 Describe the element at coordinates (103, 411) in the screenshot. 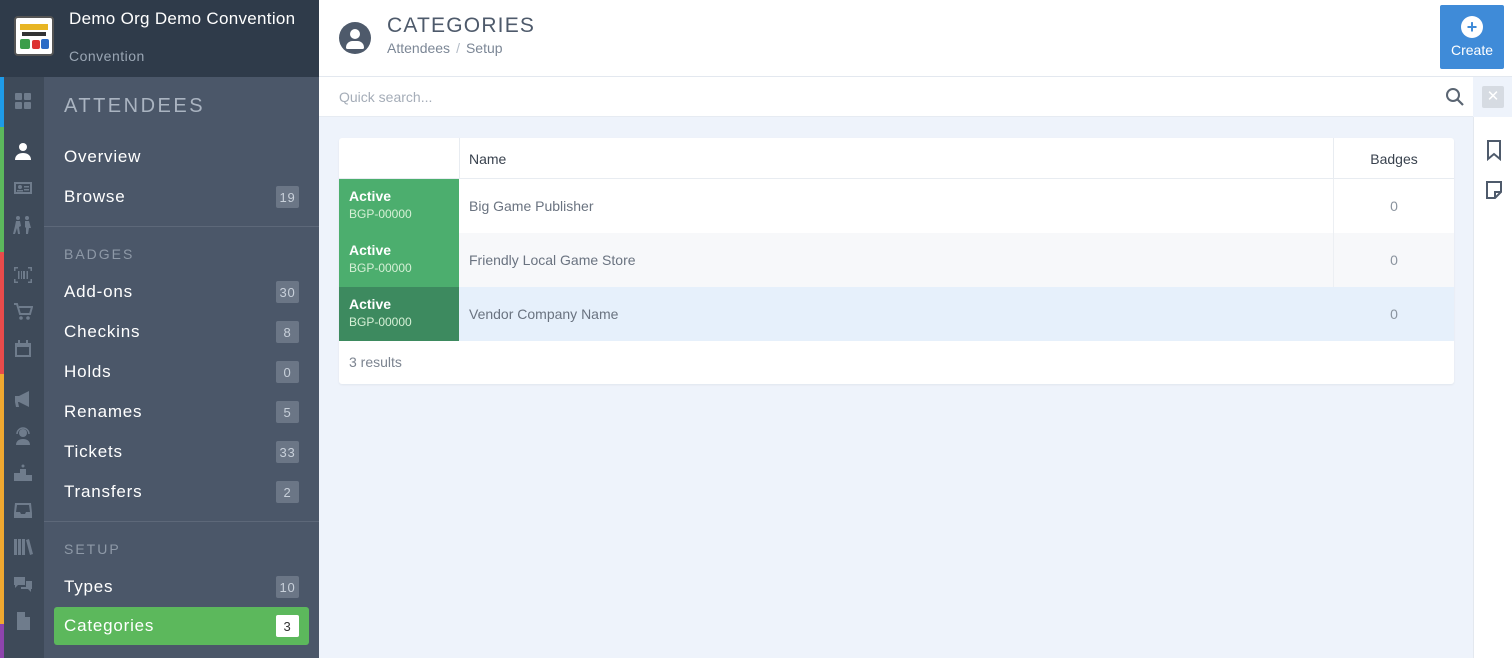

I see `nav-item-label: Renames` at that location.